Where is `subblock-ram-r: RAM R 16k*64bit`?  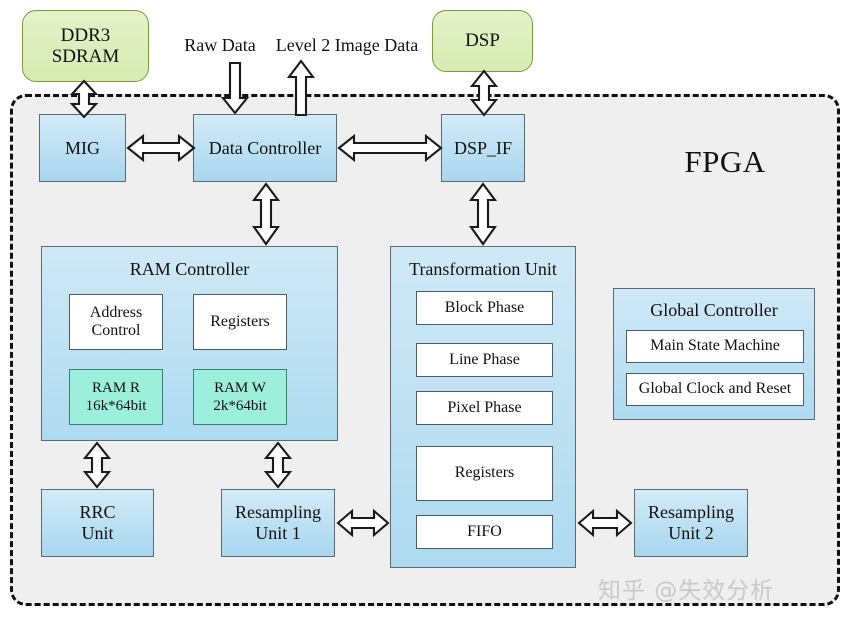 subblock-ram-r: RAM R 16k*64bit is located at coordinates (116, 397).